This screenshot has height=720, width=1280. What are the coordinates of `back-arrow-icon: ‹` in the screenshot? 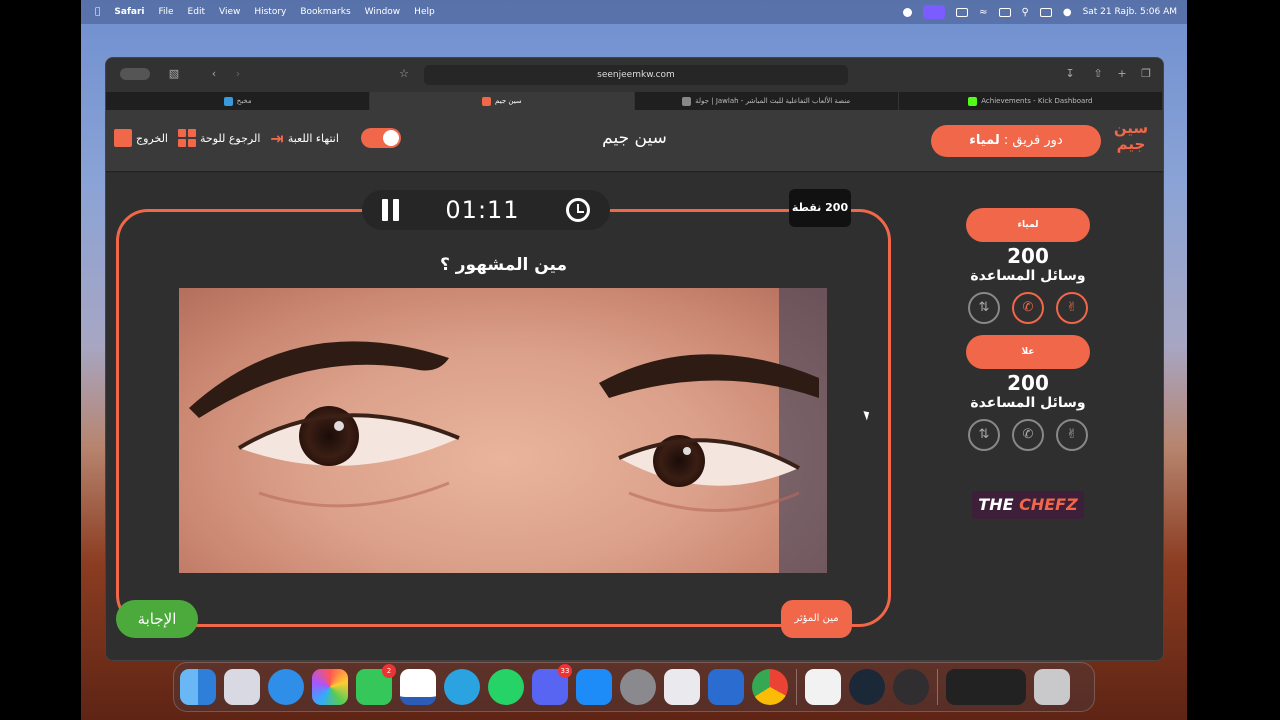 It's located at (214, 74).